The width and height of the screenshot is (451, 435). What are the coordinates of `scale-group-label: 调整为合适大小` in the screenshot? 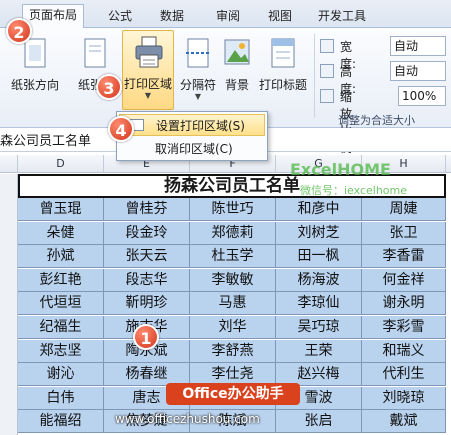 It's located at (376, 120).